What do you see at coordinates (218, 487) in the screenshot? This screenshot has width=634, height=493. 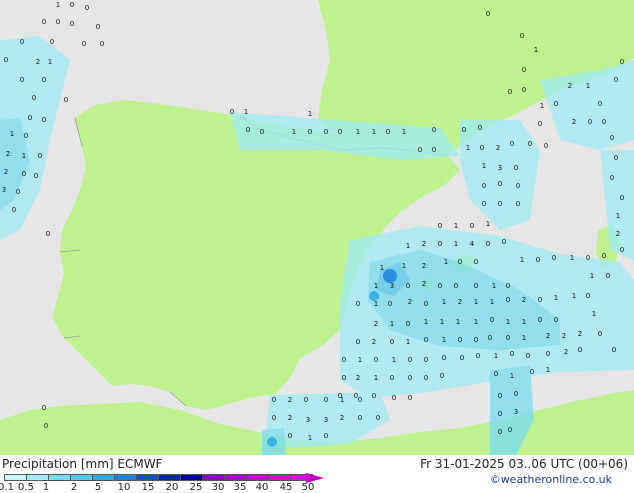 I see `colorbar-tick-label: 30` at bounding box center [218, 487].